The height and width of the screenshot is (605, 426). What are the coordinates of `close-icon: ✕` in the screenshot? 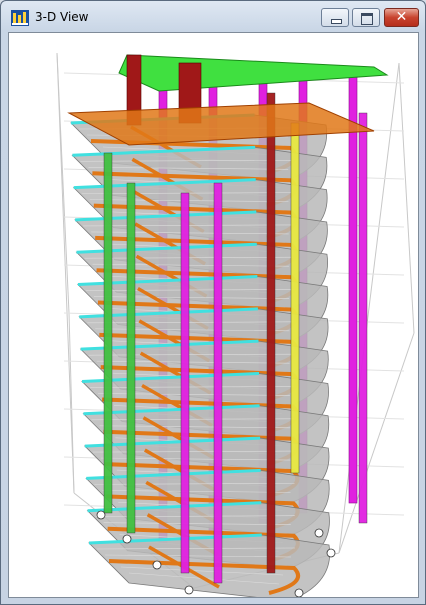 It's located at (401, 17).